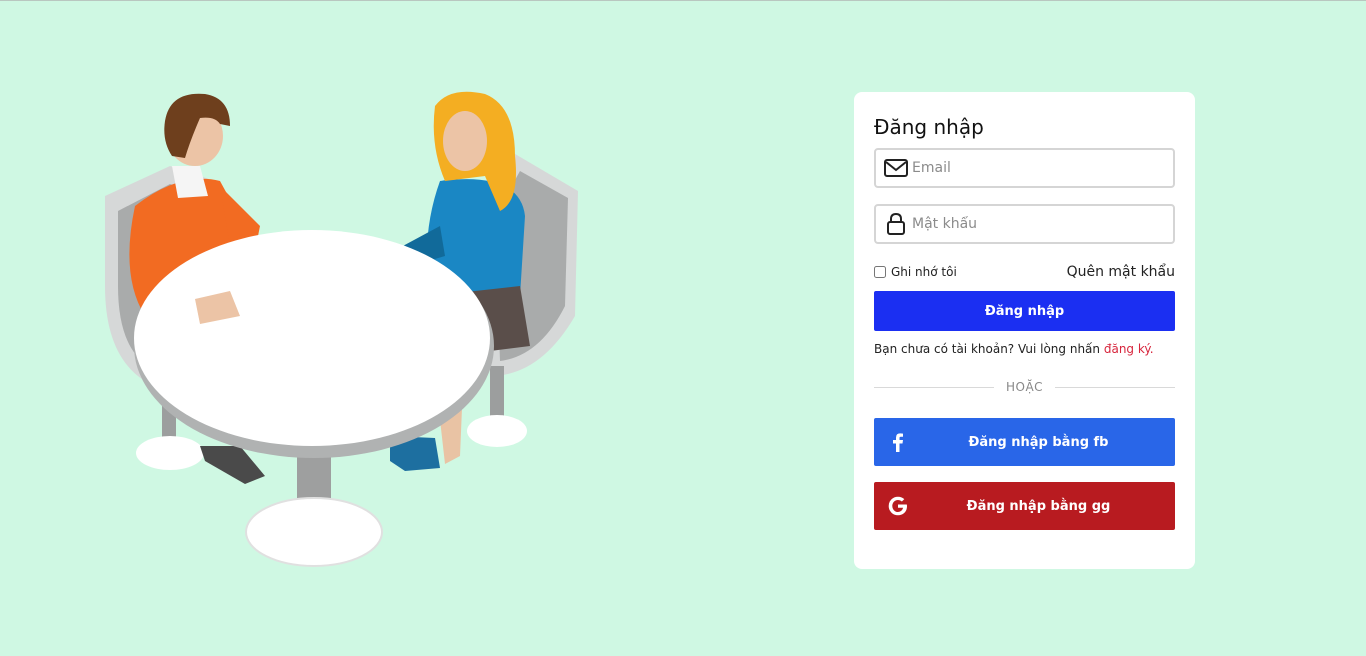 The width and height of the screenshot is (1366, 656). Describe the element at coordinates (1041, 224) in the screenshot. I see `password-input` at that location.